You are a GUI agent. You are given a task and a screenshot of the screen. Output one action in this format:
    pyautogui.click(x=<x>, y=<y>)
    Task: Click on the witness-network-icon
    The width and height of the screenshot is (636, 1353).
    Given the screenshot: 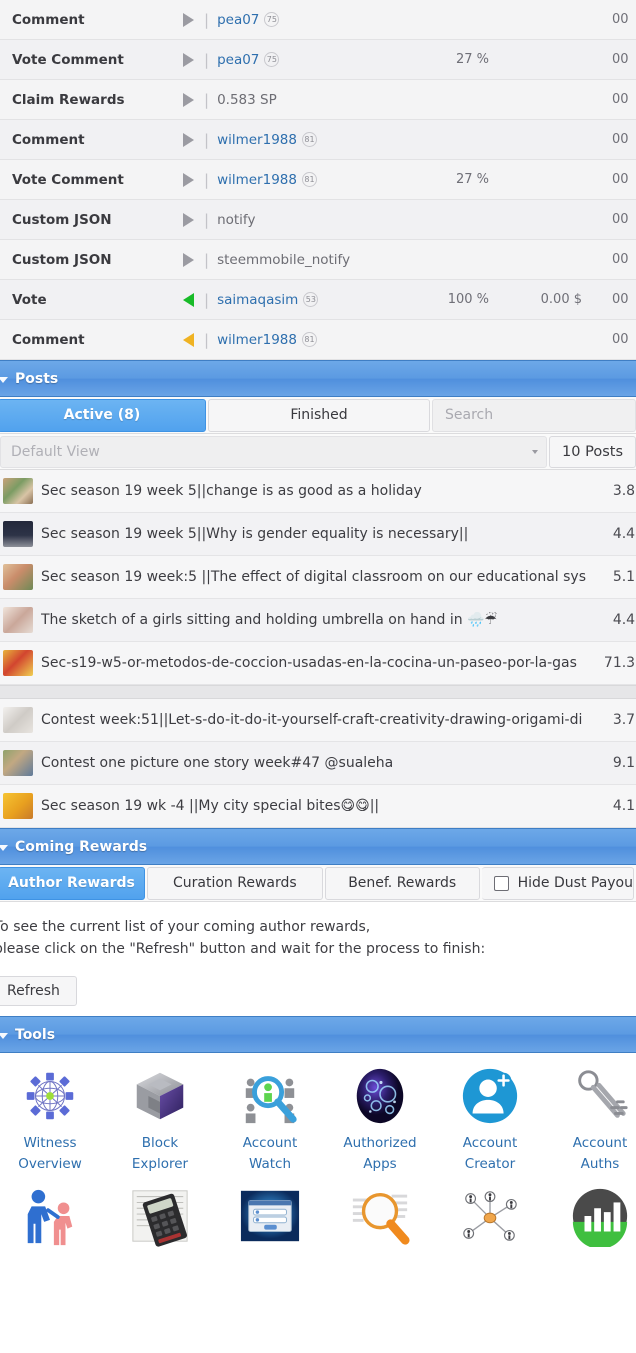 What is the action you would take?
    pyautogui.click(x=50, y=1096)
    